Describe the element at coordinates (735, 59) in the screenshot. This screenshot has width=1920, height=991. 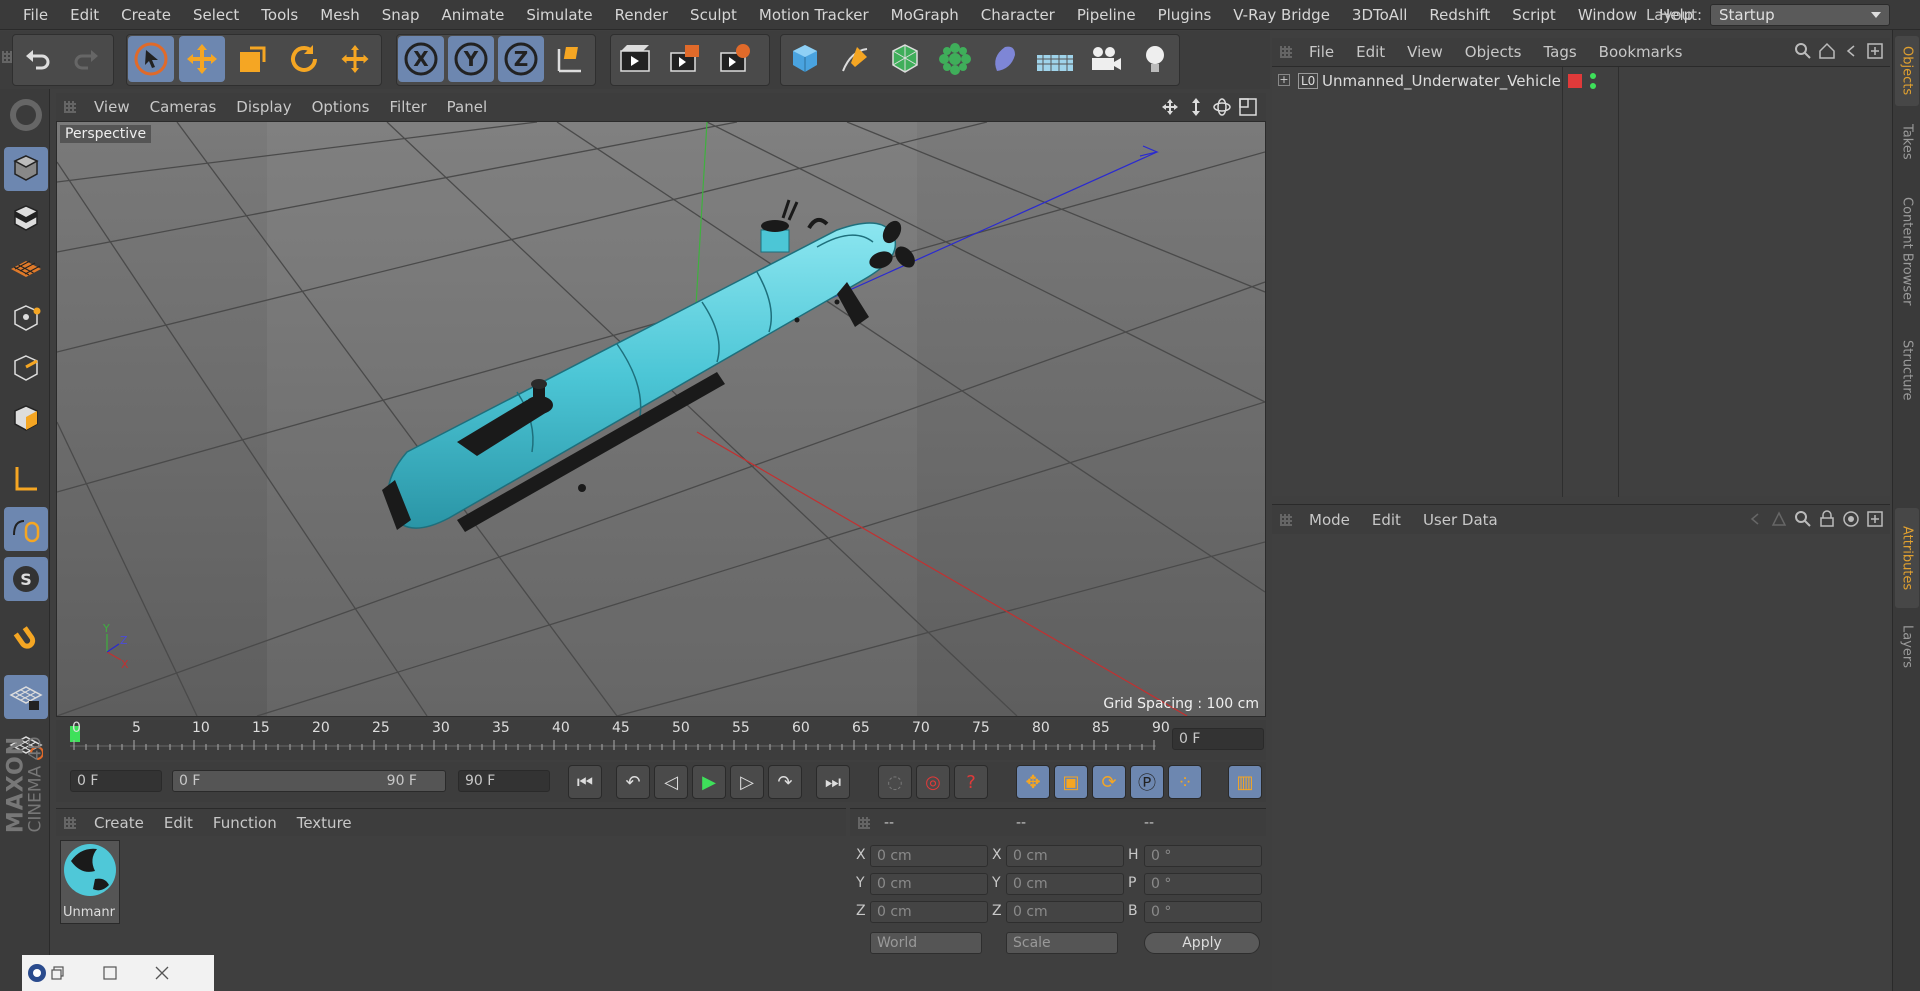
I see `render-settings-icon` at that location.